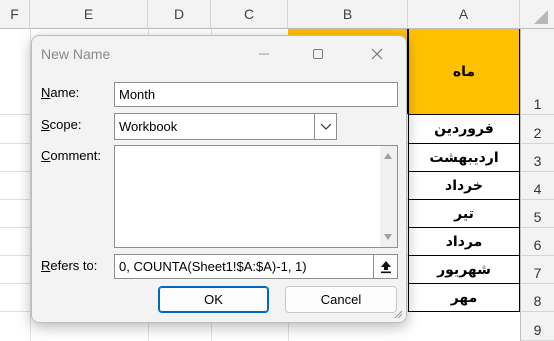 This screenshot has width=554, height=341. What do you see at coordinates (388, 156) in the screenshot?
I see `scroll-up-arrow-icon` at bounding box center [388, 156].